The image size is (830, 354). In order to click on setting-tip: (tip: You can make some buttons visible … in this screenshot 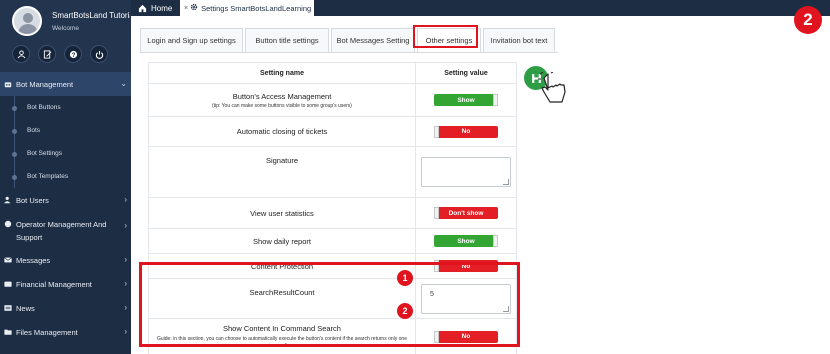, I will do `click(282, 105)`.